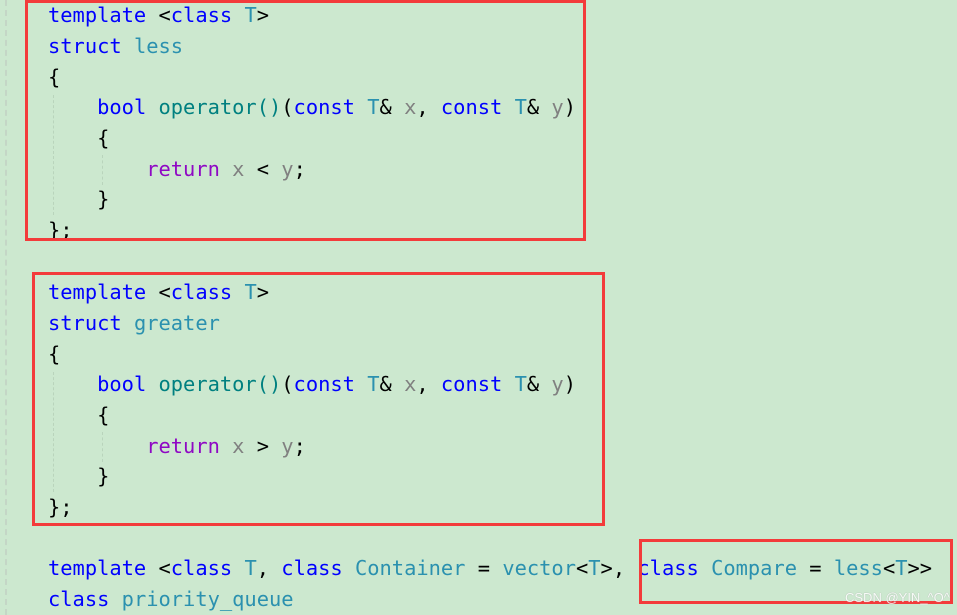 The height and width of the screenshot is (615, 957). I want to click on code-line: class priority_queue, so click(171, 599).